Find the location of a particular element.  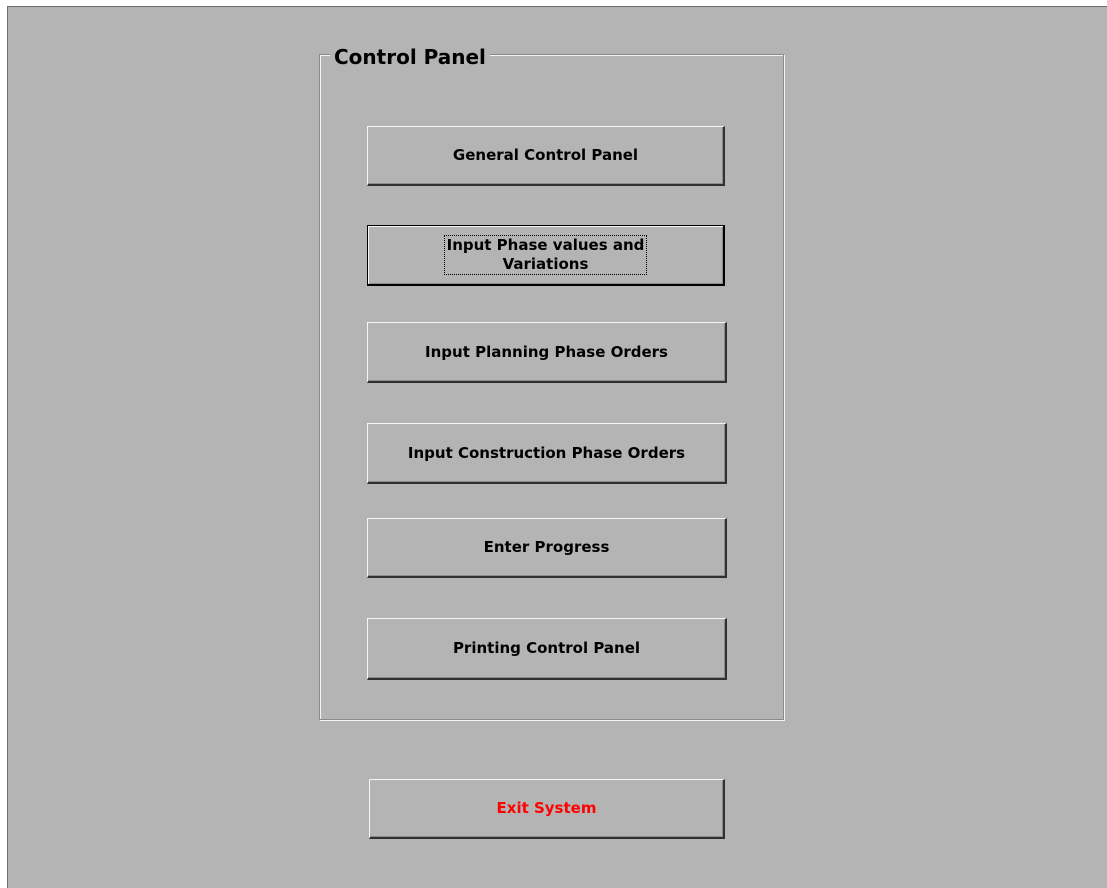

input-construction-phase-orders-button: Input Construction Phase Orders is located at coordinates (547, 453).